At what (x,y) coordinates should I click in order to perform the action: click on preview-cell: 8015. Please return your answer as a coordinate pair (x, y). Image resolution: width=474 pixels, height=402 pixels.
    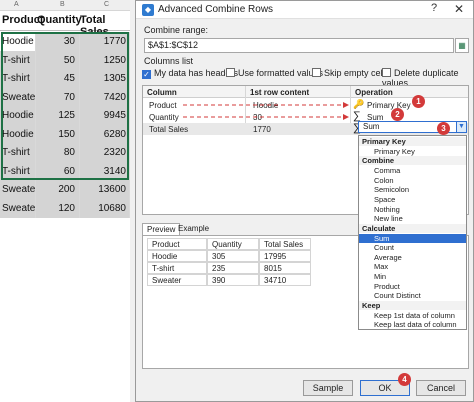
    Looking at the image, I should click on (285, 268).